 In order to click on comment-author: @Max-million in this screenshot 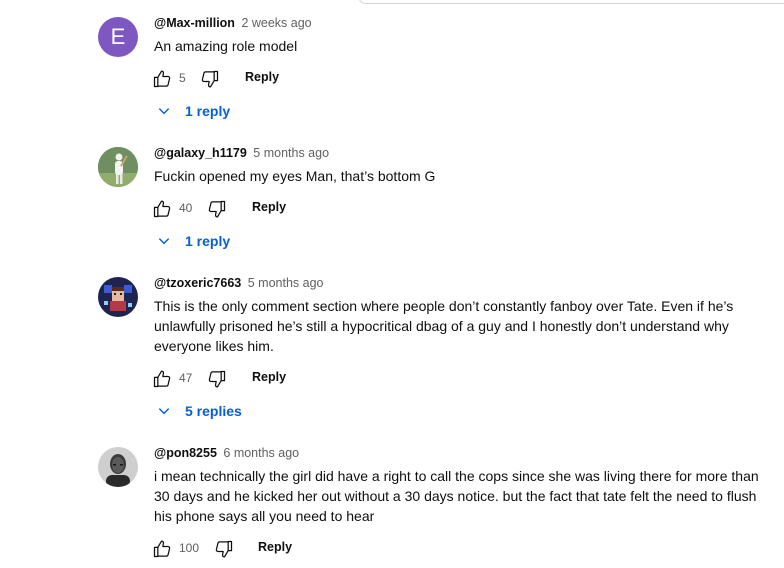, I will do `click(194, 23)`.